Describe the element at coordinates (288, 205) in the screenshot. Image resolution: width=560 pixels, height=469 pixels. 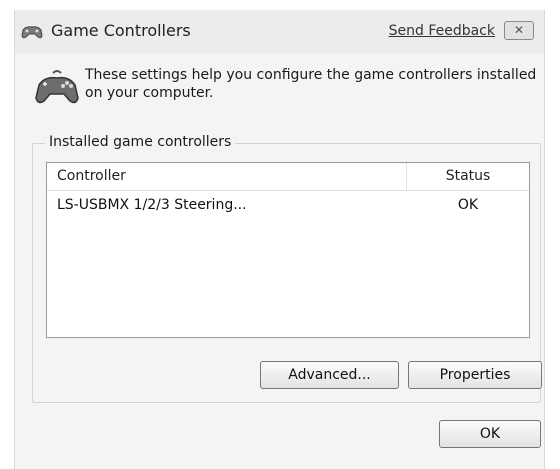
I see `table-row: LS-USBMX 1/2/3 Steering... OK` at that location.